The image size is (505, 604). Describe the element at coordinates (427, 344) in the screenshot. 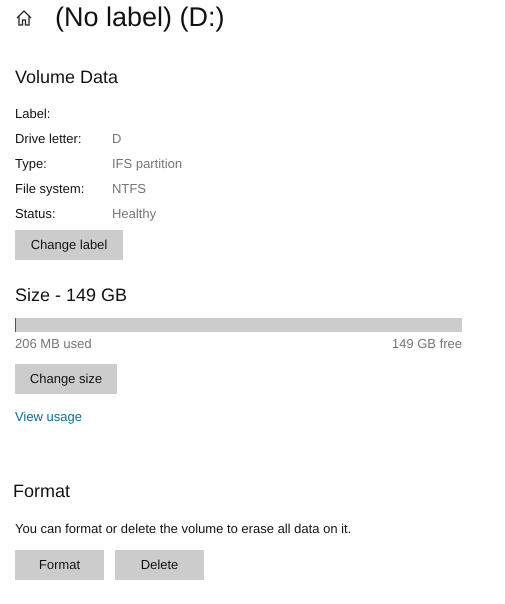

I see `free-text: 149 GB free` at that location.